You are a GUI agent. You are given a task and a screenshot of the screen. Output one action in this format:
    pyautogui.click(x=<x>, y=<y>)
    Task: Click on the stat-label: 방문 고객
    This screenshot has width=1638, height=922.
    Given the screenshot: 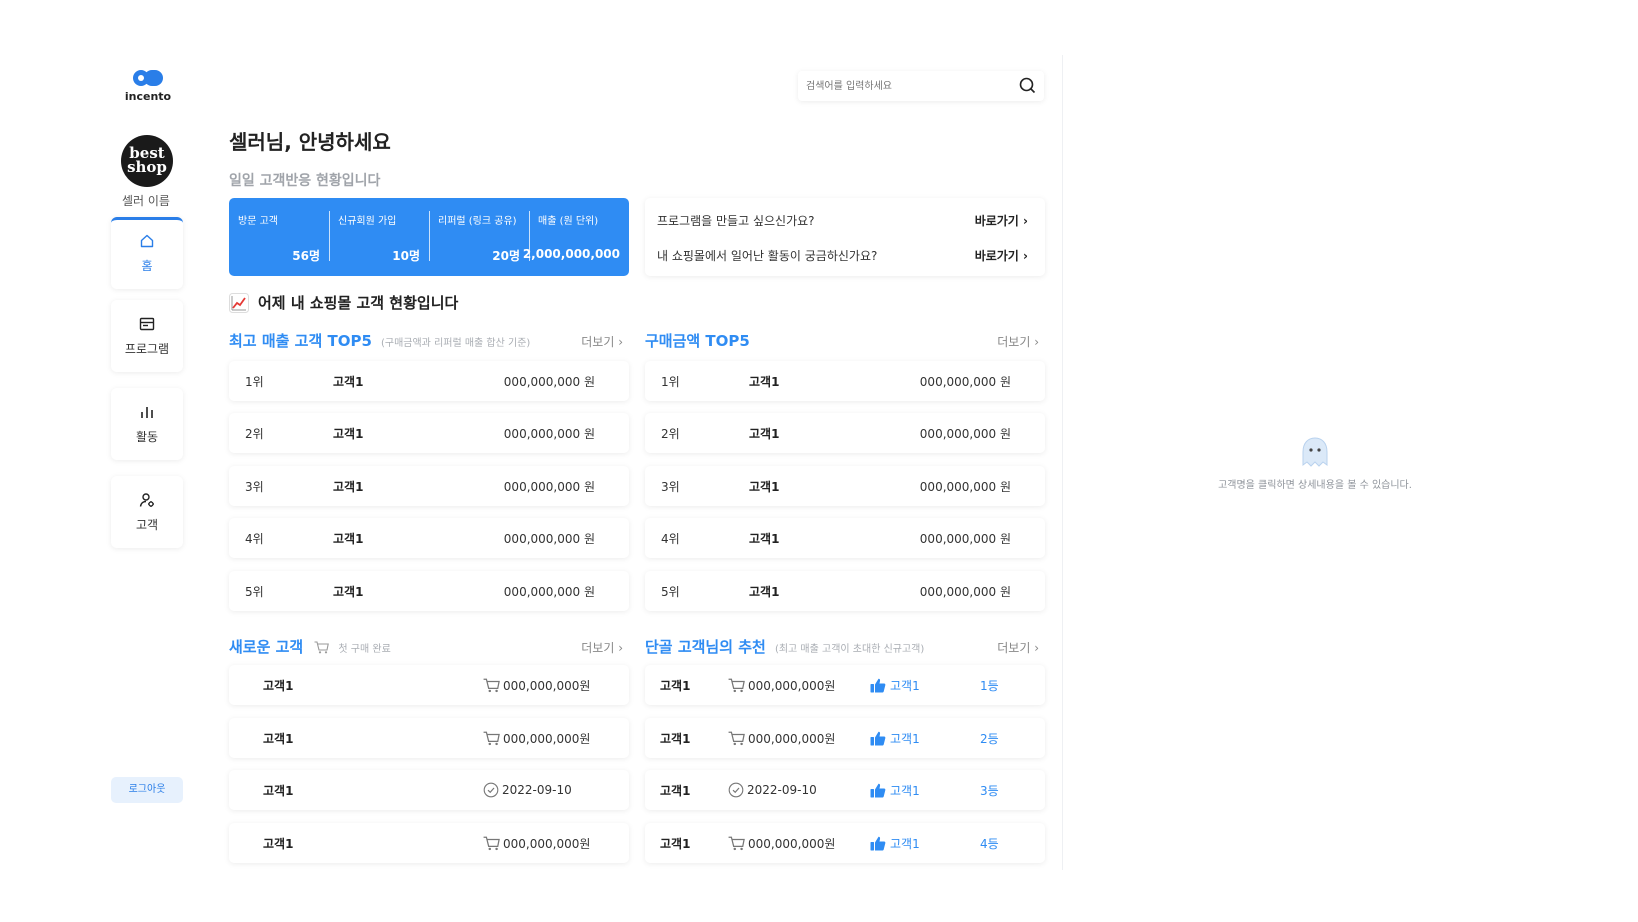 What is the action you would take?
    pyautogui.click(x=258, y=221)
    